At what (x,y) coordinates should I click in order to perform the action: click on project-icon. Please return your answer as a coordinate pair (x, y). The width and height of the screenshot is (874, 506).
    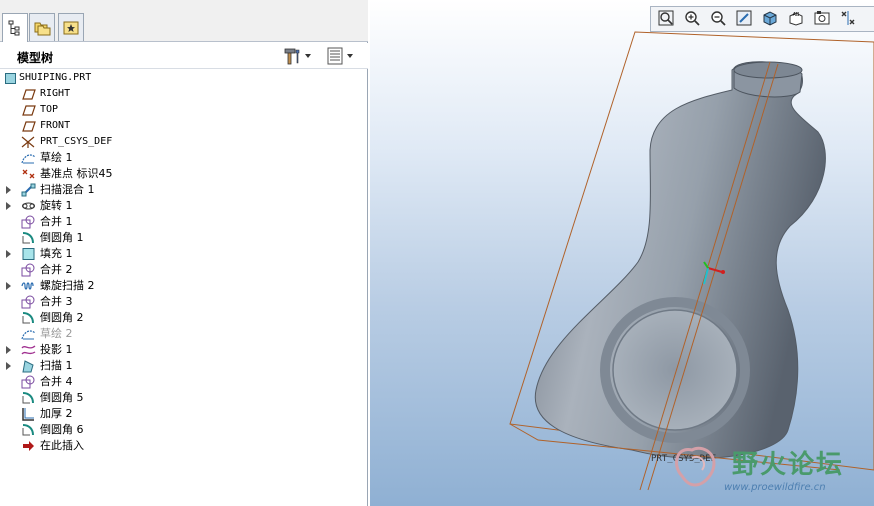
    Looking at the image, I should click on (28, 350).